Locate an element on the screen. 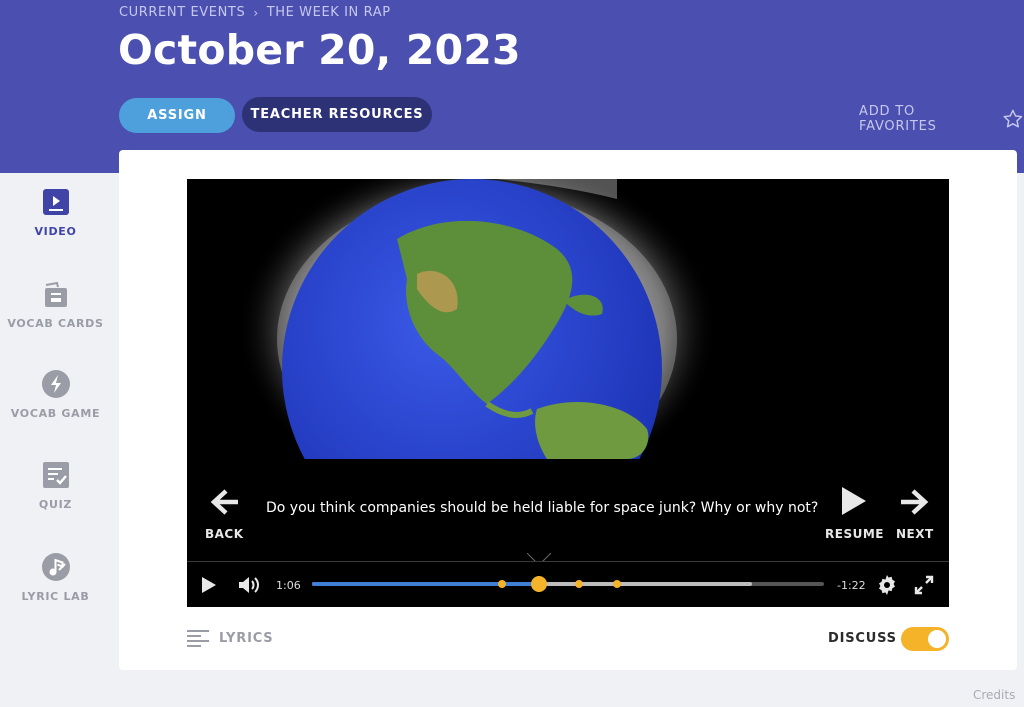  resume-label: RESUME is located at coordinates (854, 534).